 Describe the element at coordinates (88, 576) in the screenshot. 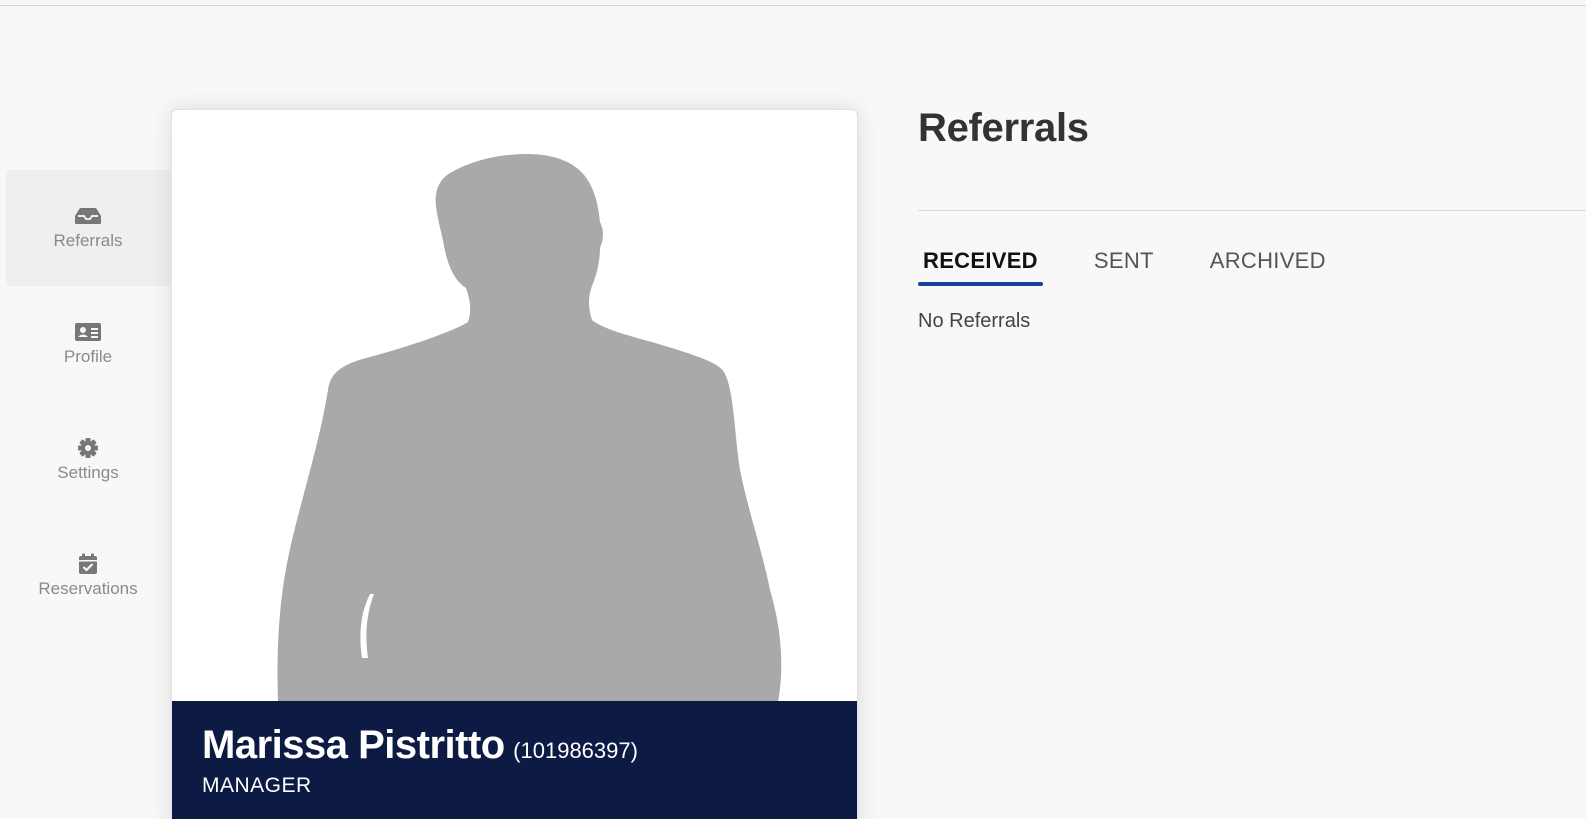

I see `sidebar-item-reservations: Reservations` at that location.